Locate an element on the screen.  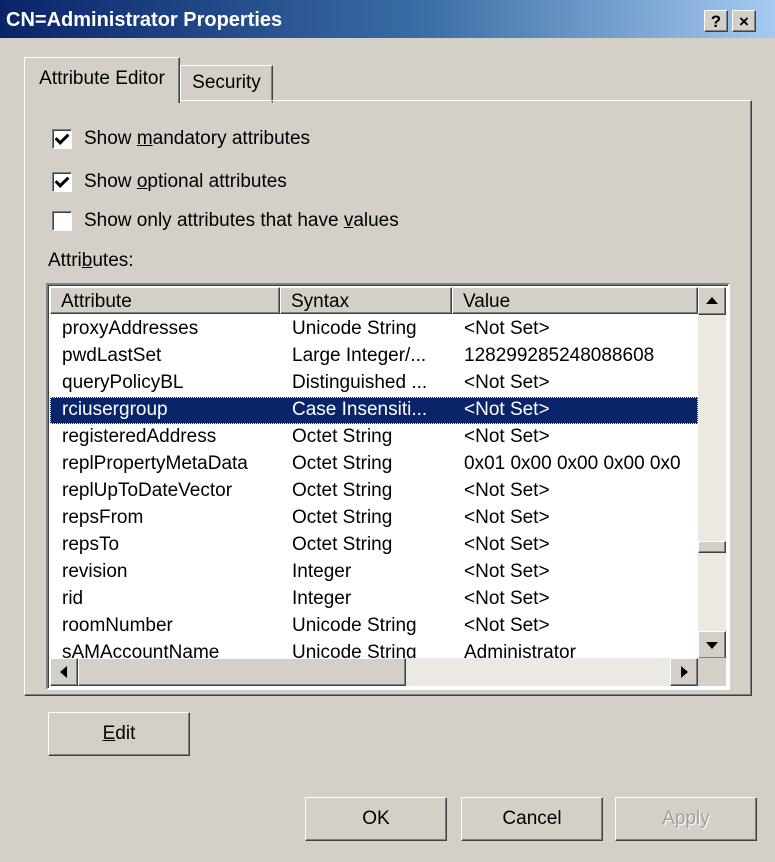
table-row-selected: rciusergroup Case Insensiti... <Not Set> is located at coordinates (374, 410).